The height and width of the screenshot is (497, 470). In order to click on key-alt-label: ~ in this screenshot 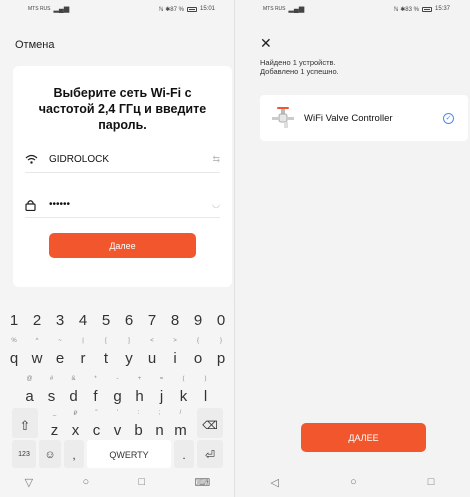, I will do `click(60, 341)`.